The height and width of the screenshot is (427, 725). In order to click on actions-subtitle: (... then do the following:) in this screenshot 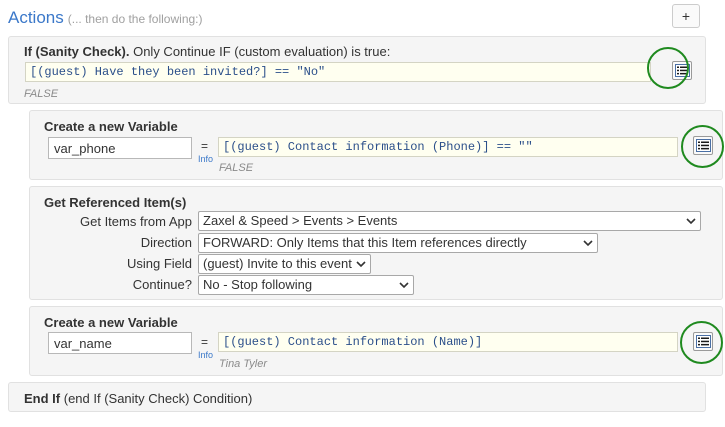, I will do `click(135, 19)`.